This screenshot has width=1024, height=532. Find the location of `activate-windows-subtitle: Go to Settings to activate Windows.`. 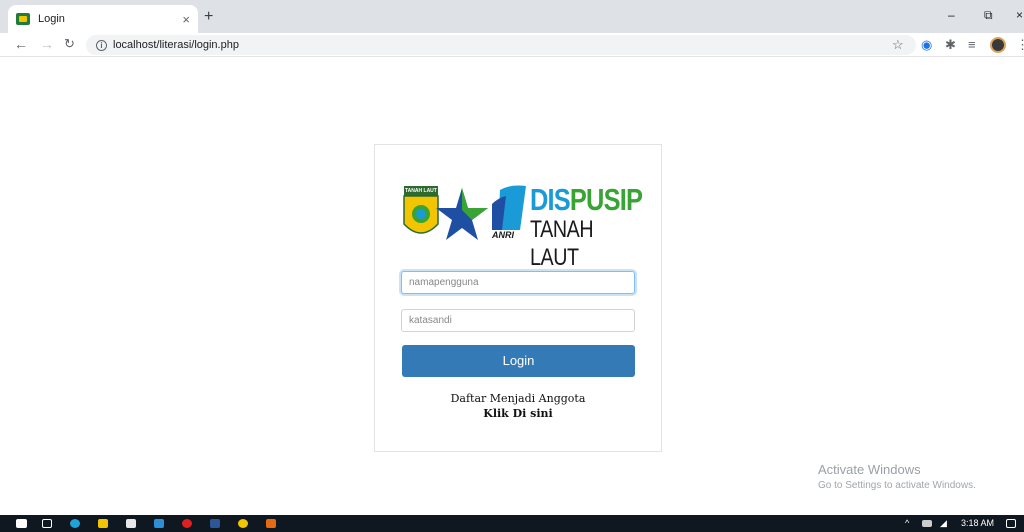

activate-windows-subtitle: Go to Settings to activate Windows. is located at coordinates (897, 485).